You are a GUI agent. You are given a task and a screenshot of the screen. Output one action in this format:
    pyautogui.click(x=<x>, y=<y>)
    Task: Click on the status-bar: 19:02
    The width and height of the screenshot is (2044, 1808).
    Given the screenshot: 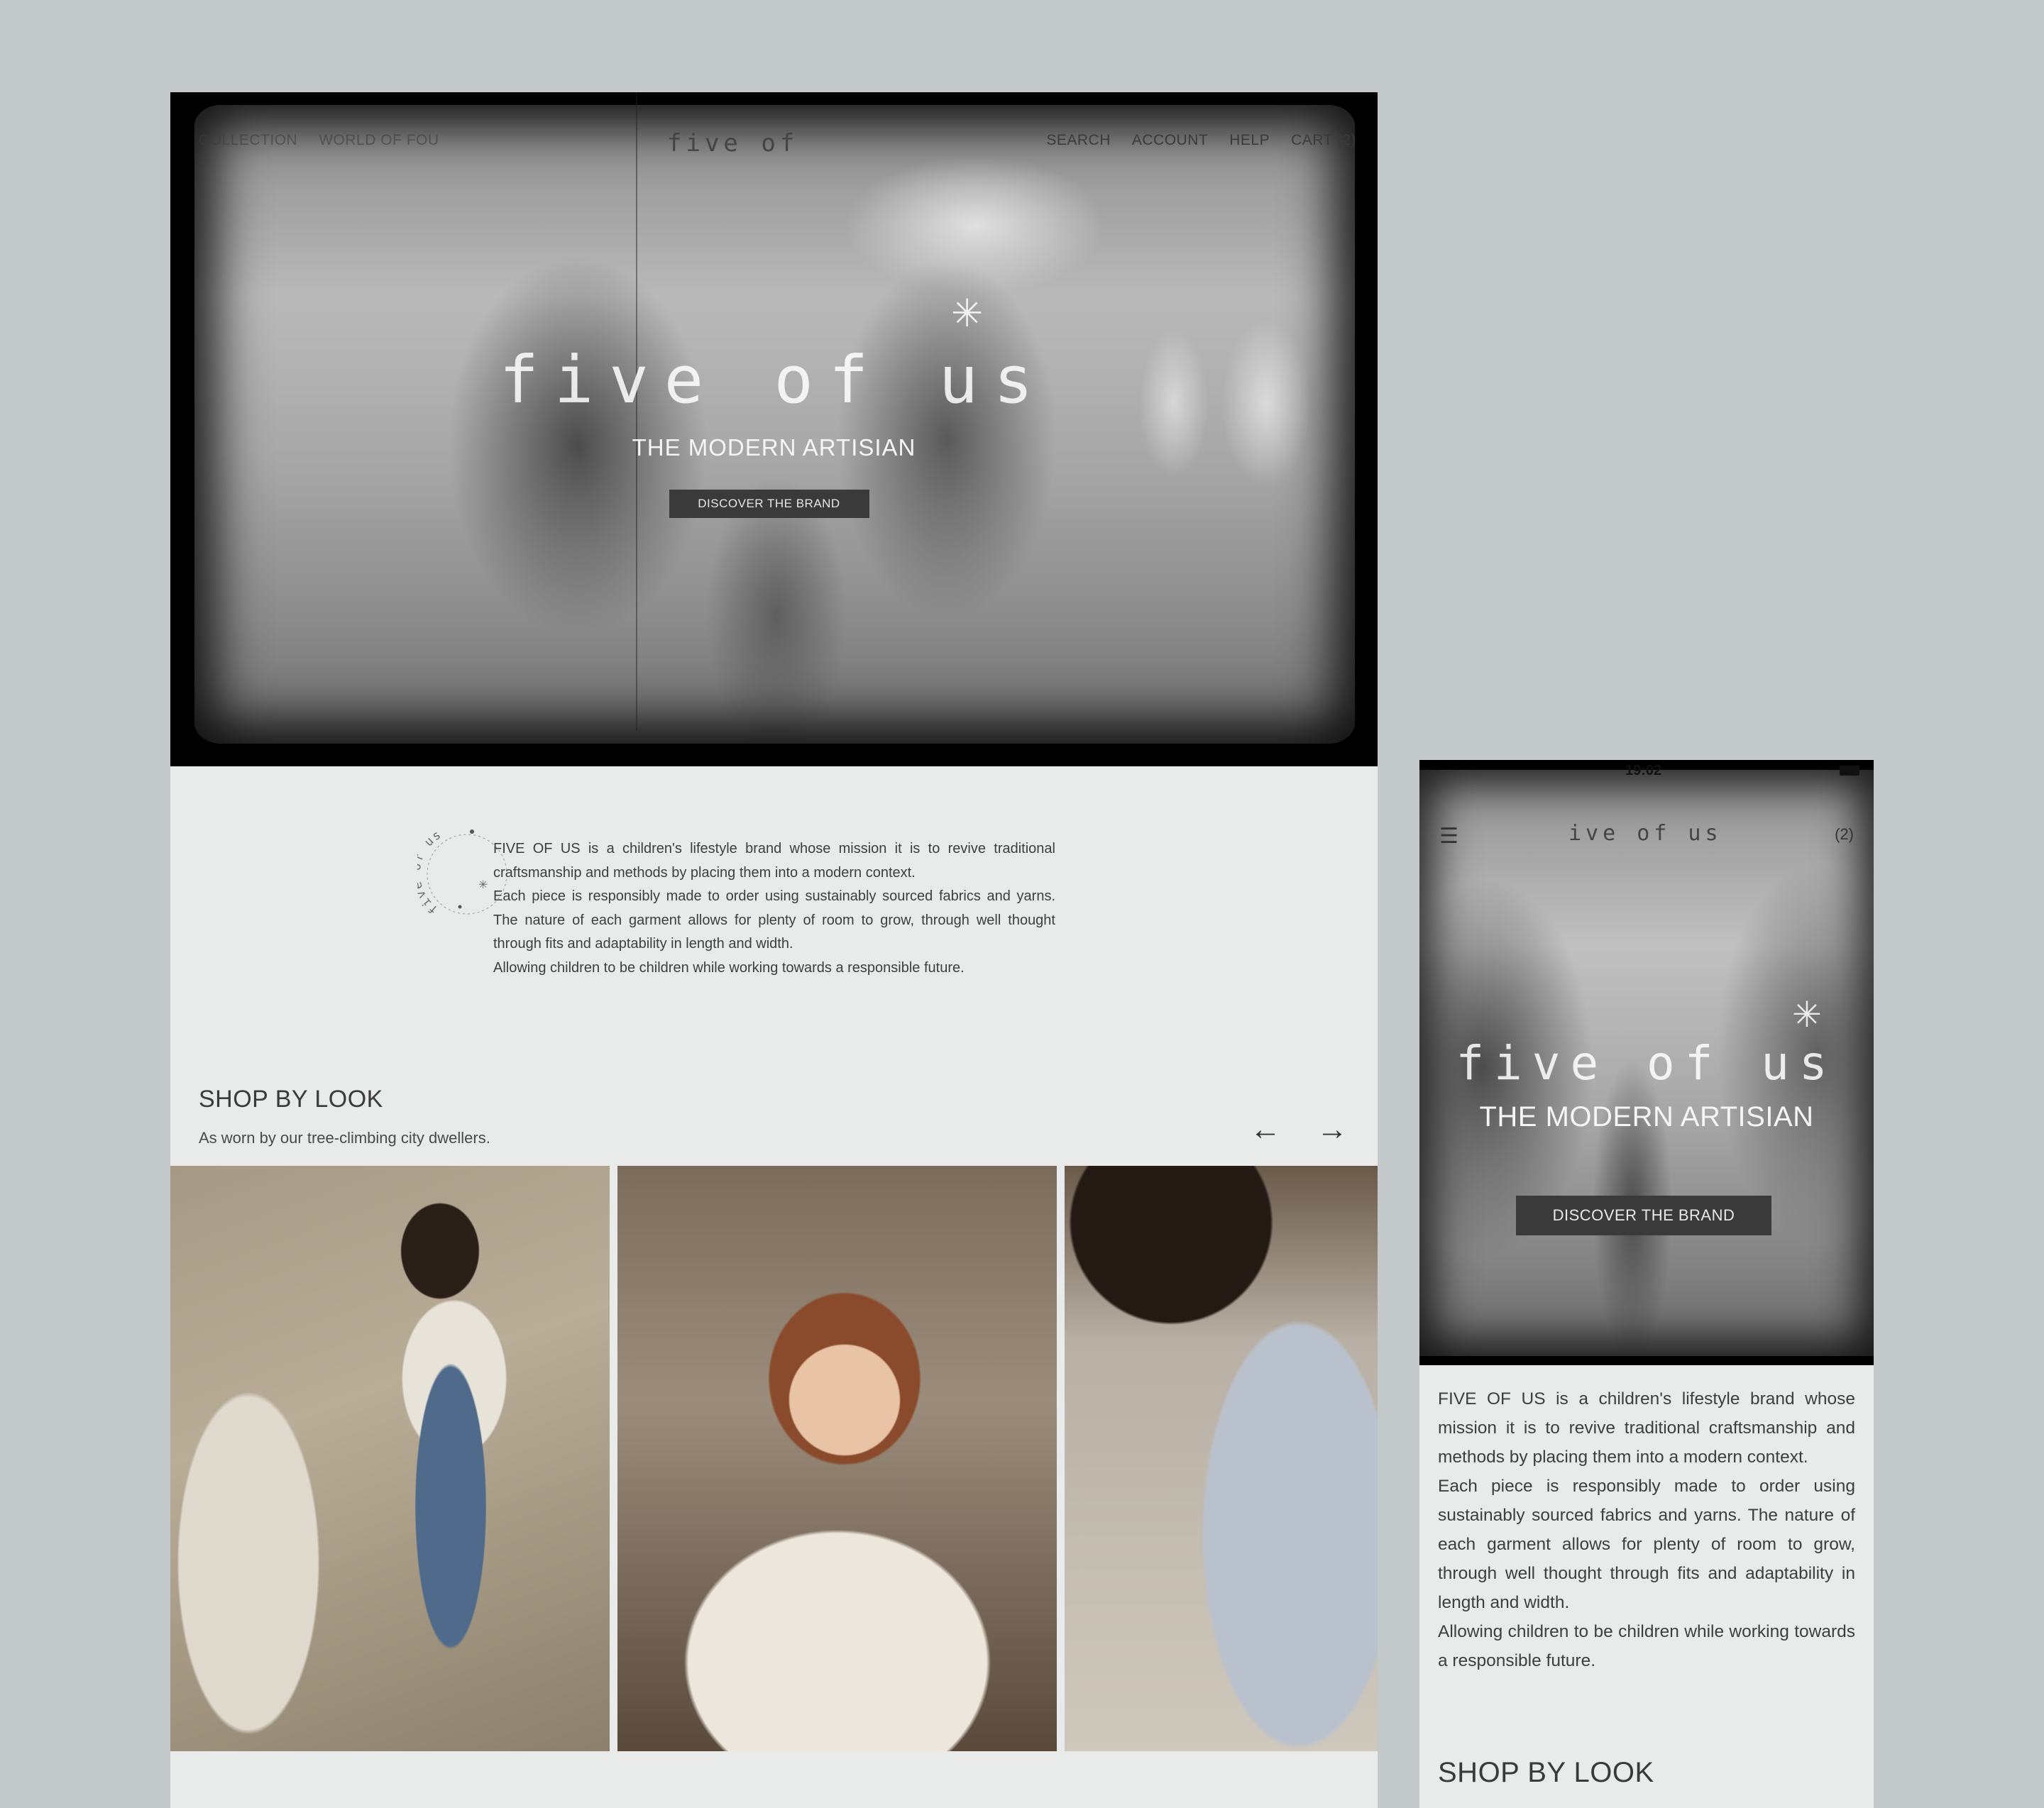 What is the action you would take?
    pyautogui.click(x=1646, y=770)
    